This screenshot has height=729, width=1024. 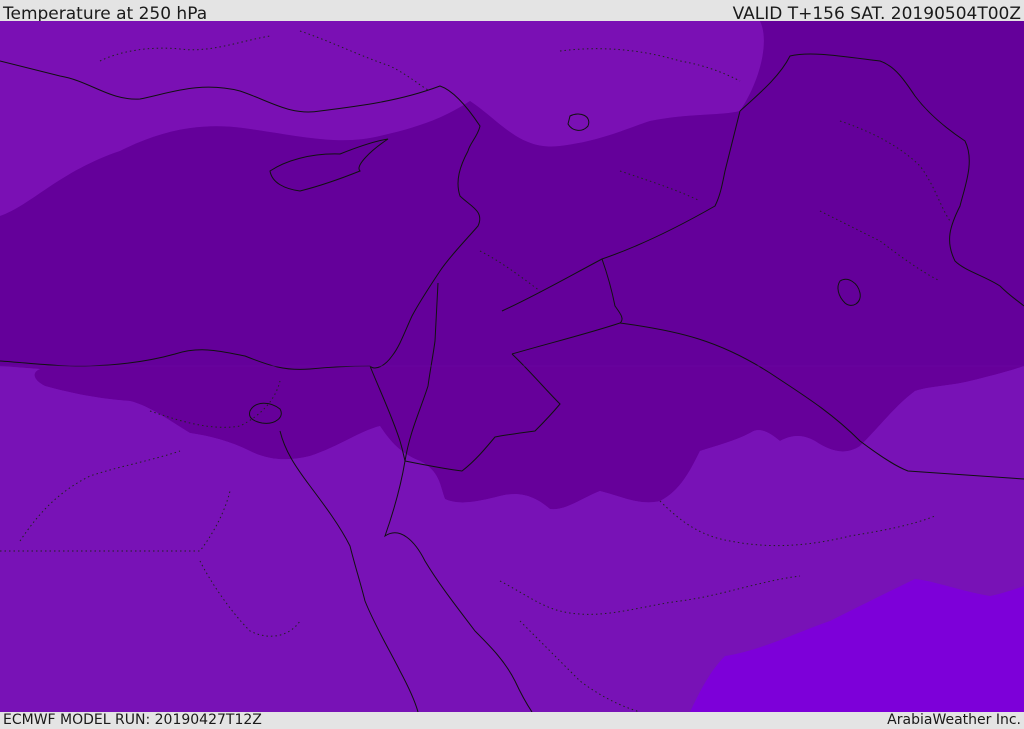 What do you see at coordinates (954, 720) in the screenshot?
I see `credit-label: ArabiaWeather Inc.` at bounding box center [954, 720].